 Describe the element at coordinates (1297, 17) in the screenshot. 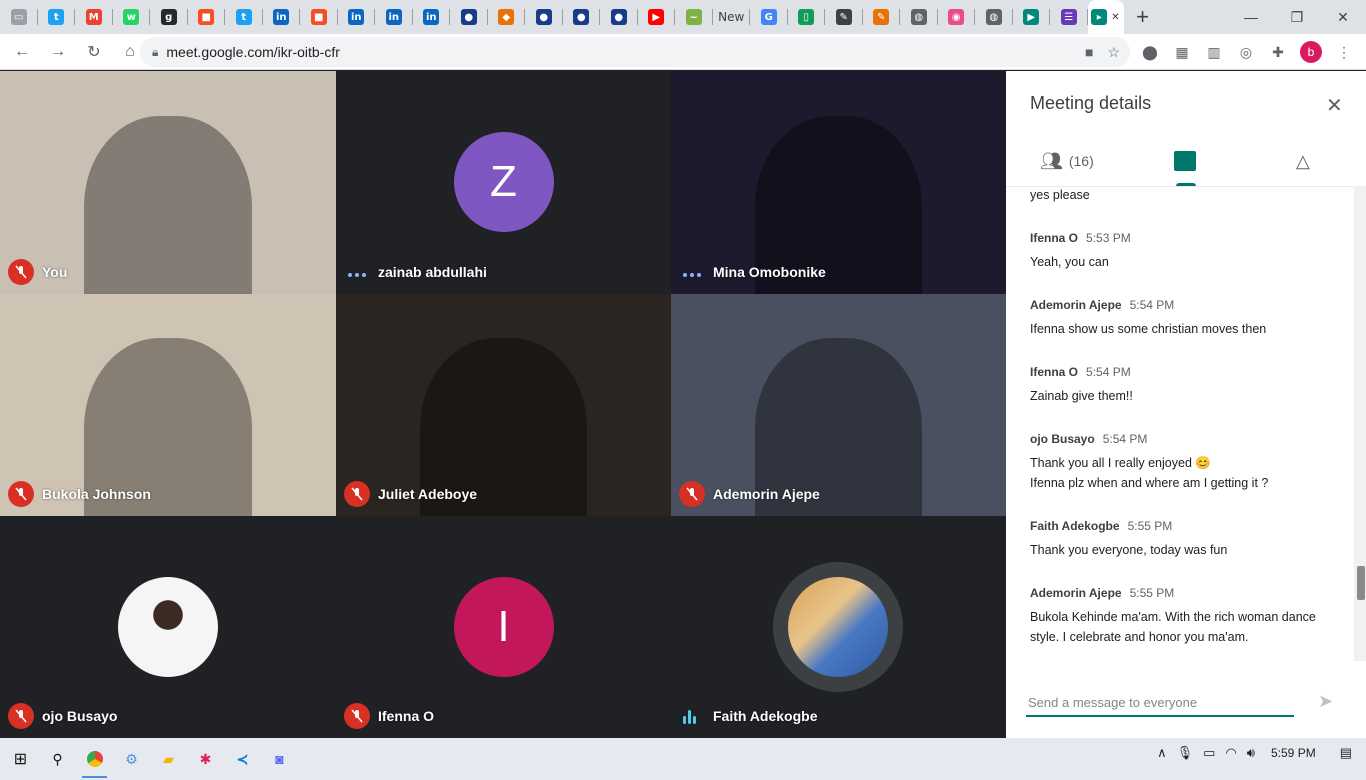

I see `restore-icon: ❐` at that location.